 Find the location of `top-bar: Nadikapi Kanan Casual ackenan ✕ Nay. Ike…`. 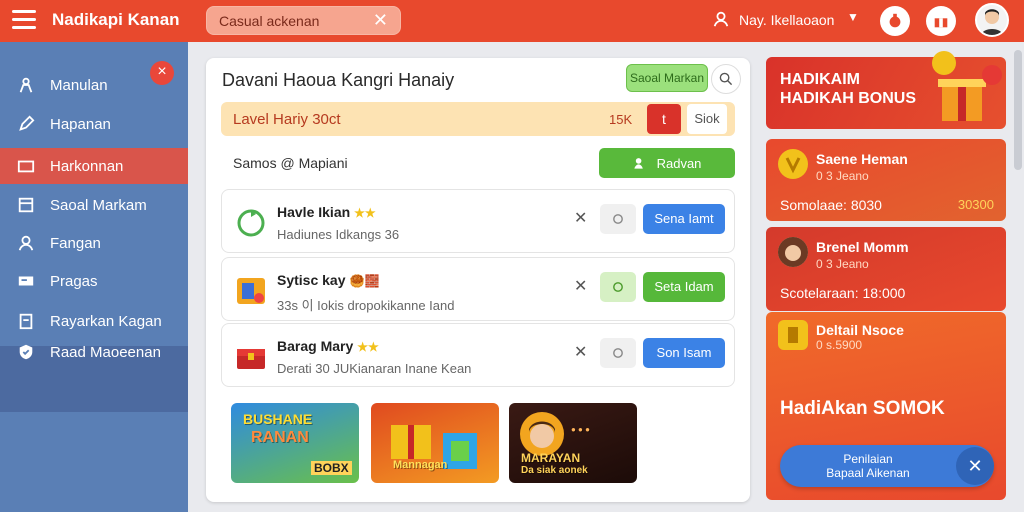

top-bar: Nadikapi Kanan Casual ackenan ✕ Nay. Ike… is located at coordinates (512, 21).